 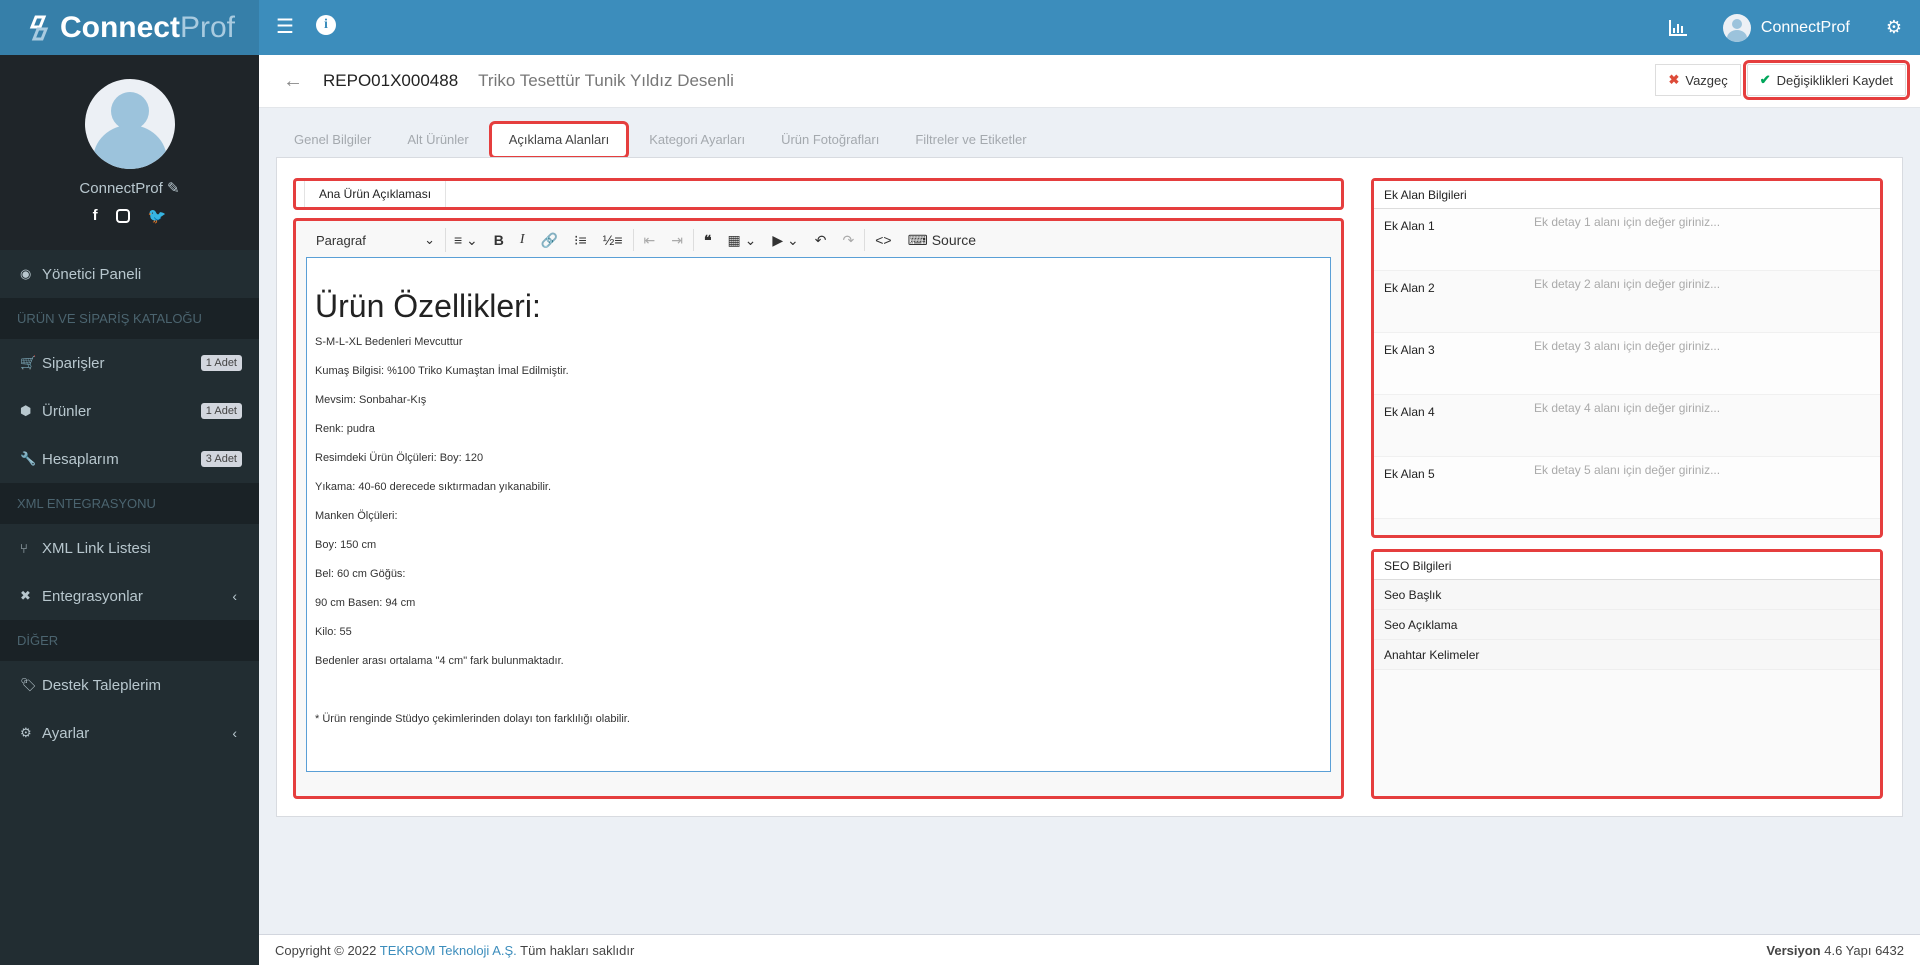 I want to click on italic-icon: I, so click(x=522, y=240).